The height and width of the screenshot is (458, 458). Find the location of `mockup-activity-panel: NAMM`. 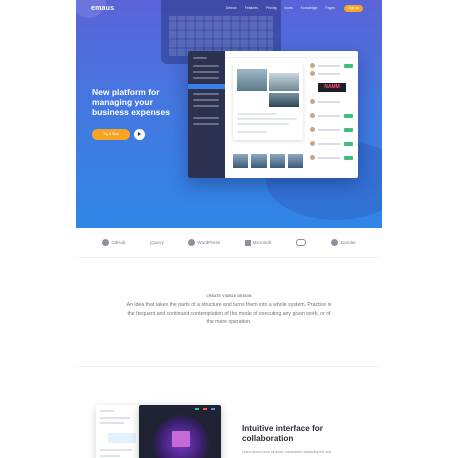

mockup-activity-panel: NAMM is located at coordinates (332, 116).